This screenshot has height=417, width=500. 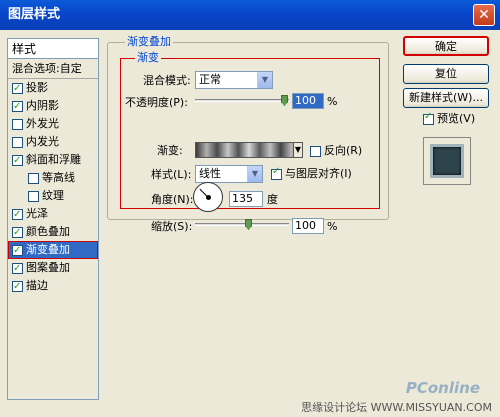 I want to click on scale-input: 100, so click(x=308, y=226).